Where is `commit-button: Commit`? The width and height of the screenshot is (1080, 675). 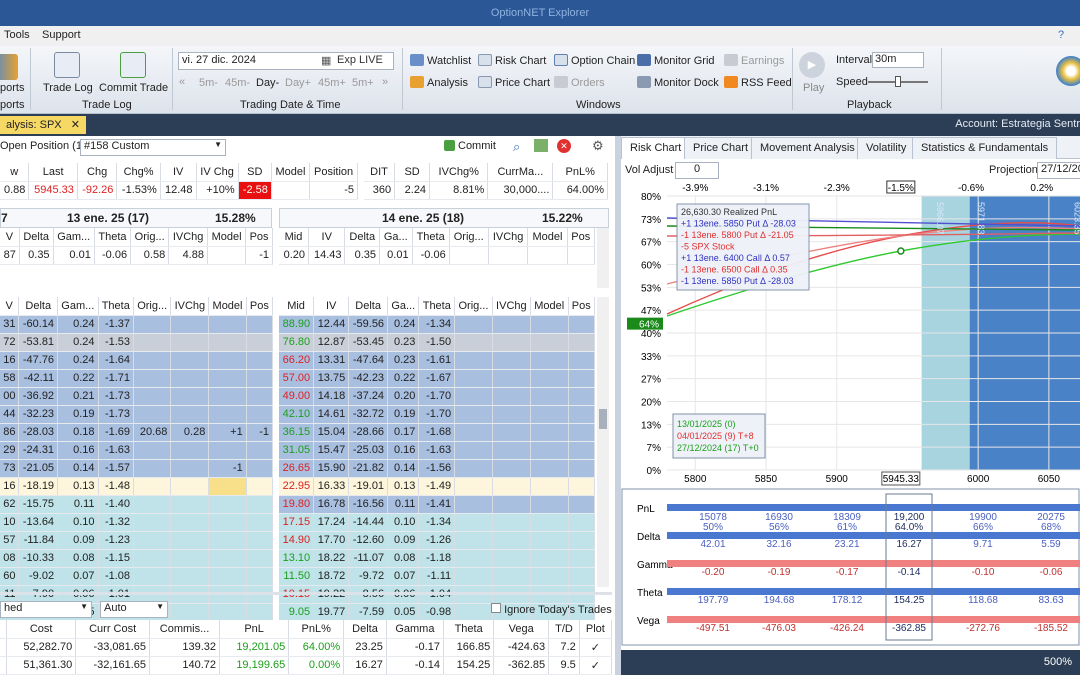 commit-button: Commit is located at coordinates (470, 146).